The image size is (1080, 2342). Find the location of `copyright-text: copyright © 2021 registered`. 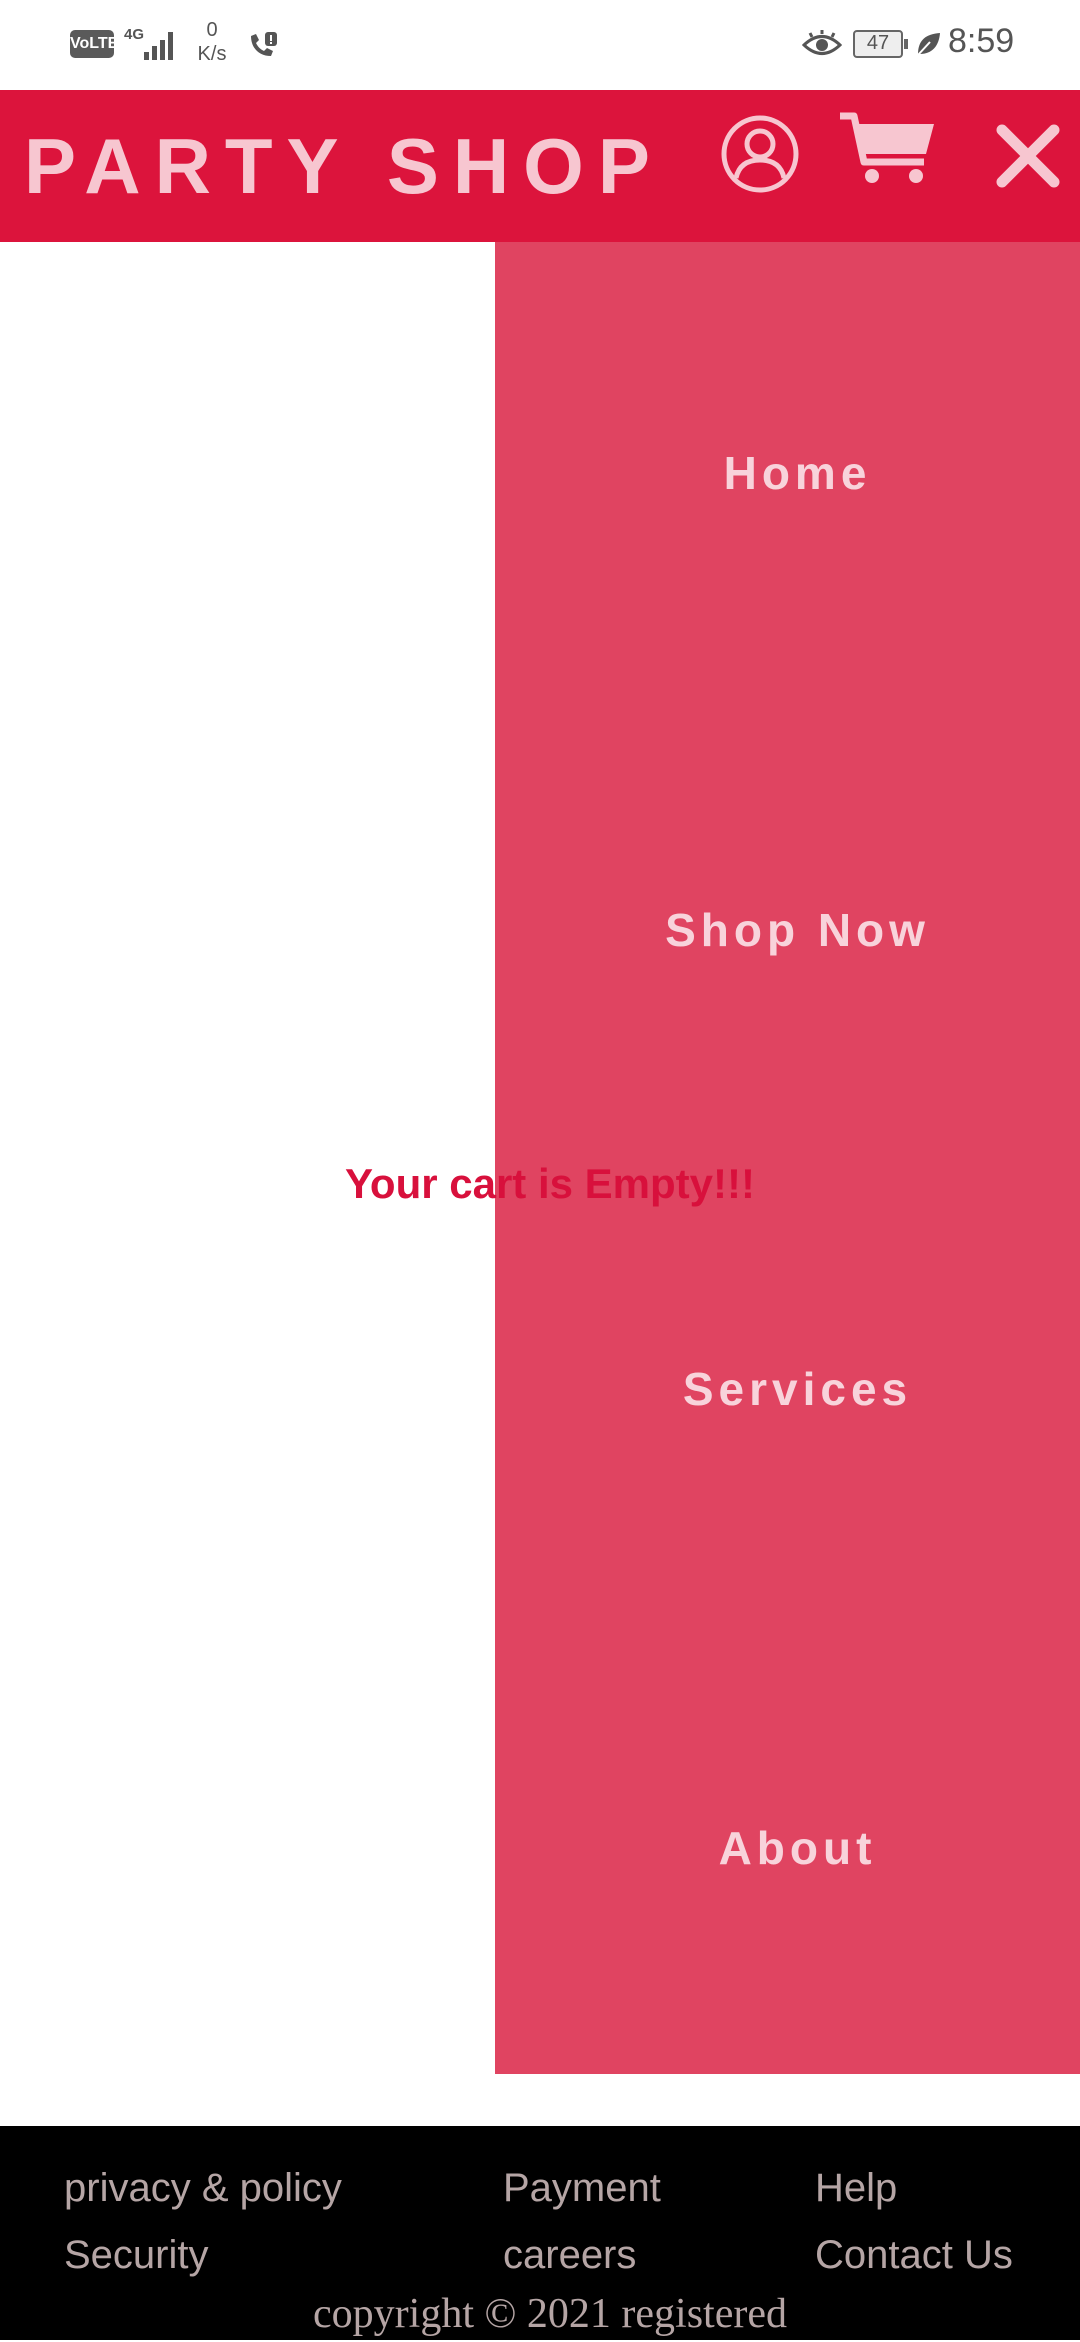

copyright-text: copyright © 2021 registered is located at coordinates (550, 2314).